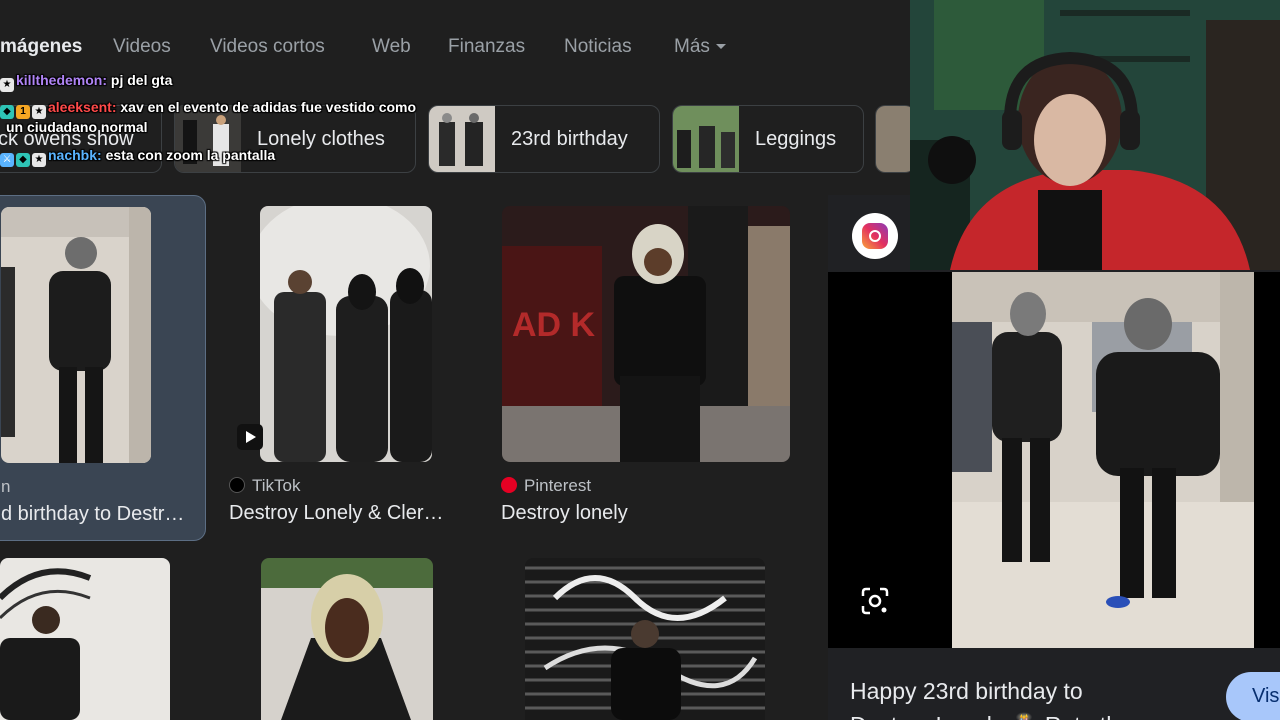 The height and width of the screenshot is (720, 1280). What do you see at coordinates (1095, 135) in the screenshot?
I see `webcam-overlay` at bounding box center [1095, 135].